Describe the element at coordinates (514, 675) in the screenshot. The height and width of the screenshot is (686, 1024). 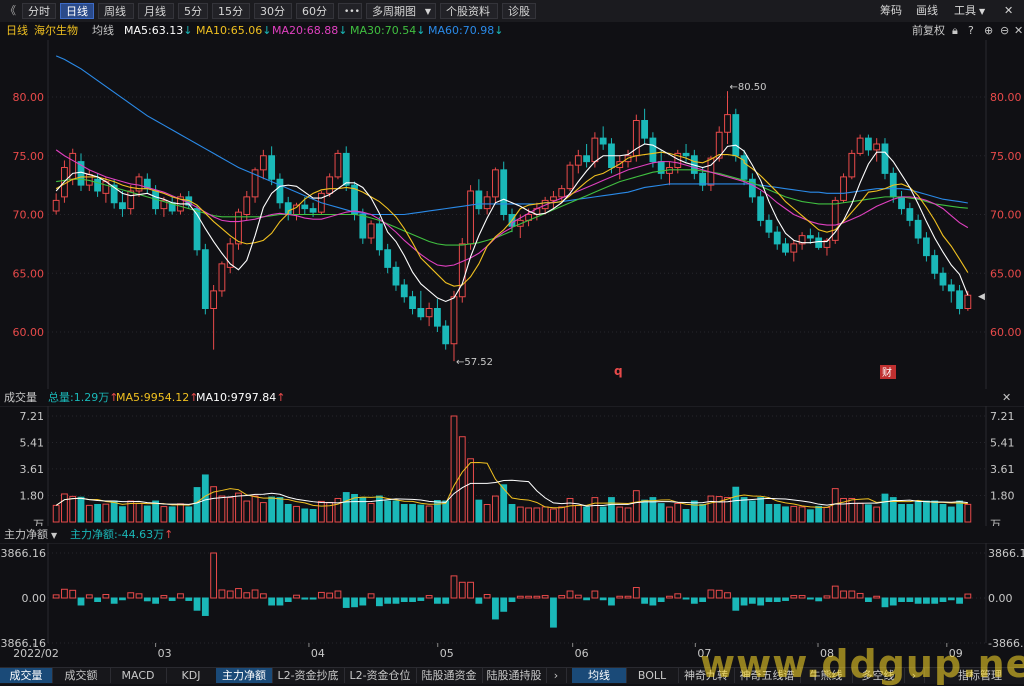
I see `tab-northbound-hold: 陆股通持股` at that location.